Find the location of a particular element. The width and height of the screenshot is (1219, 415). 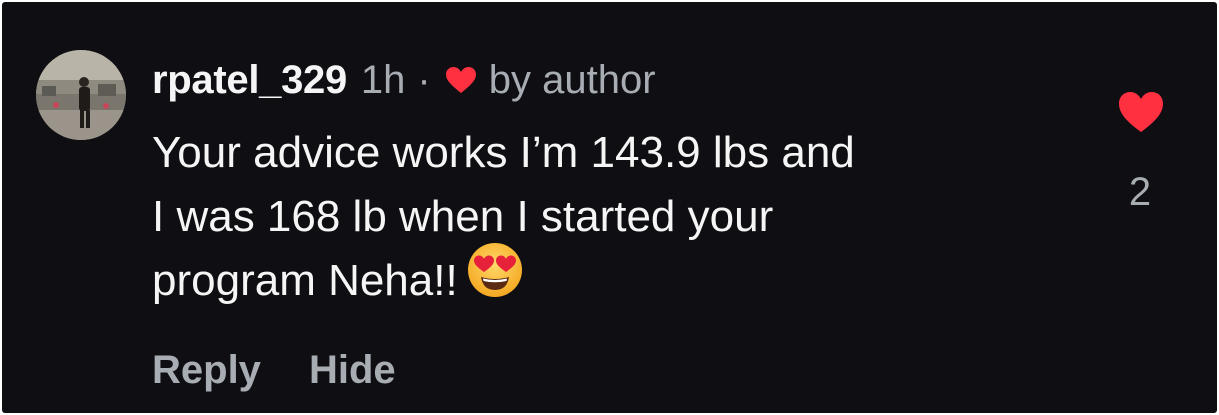

comment-line-last: program Neha!! is located at coordinates (612, 280).